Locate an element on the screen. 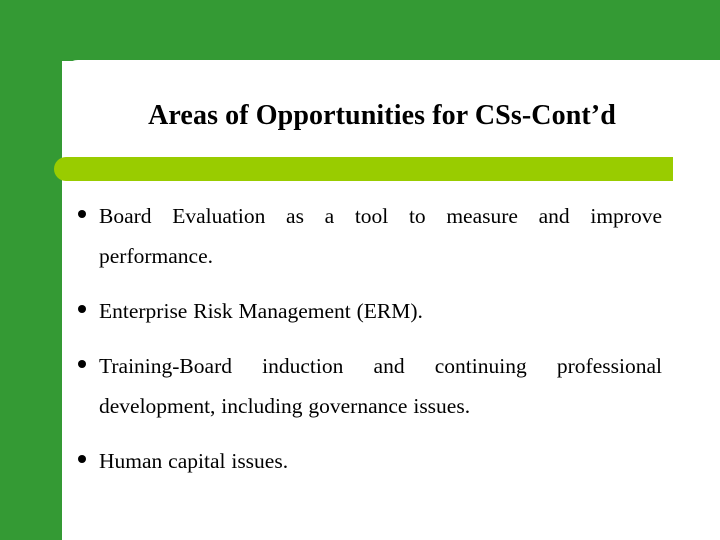  left-green-sidebar is located at coordinates (31, 270).